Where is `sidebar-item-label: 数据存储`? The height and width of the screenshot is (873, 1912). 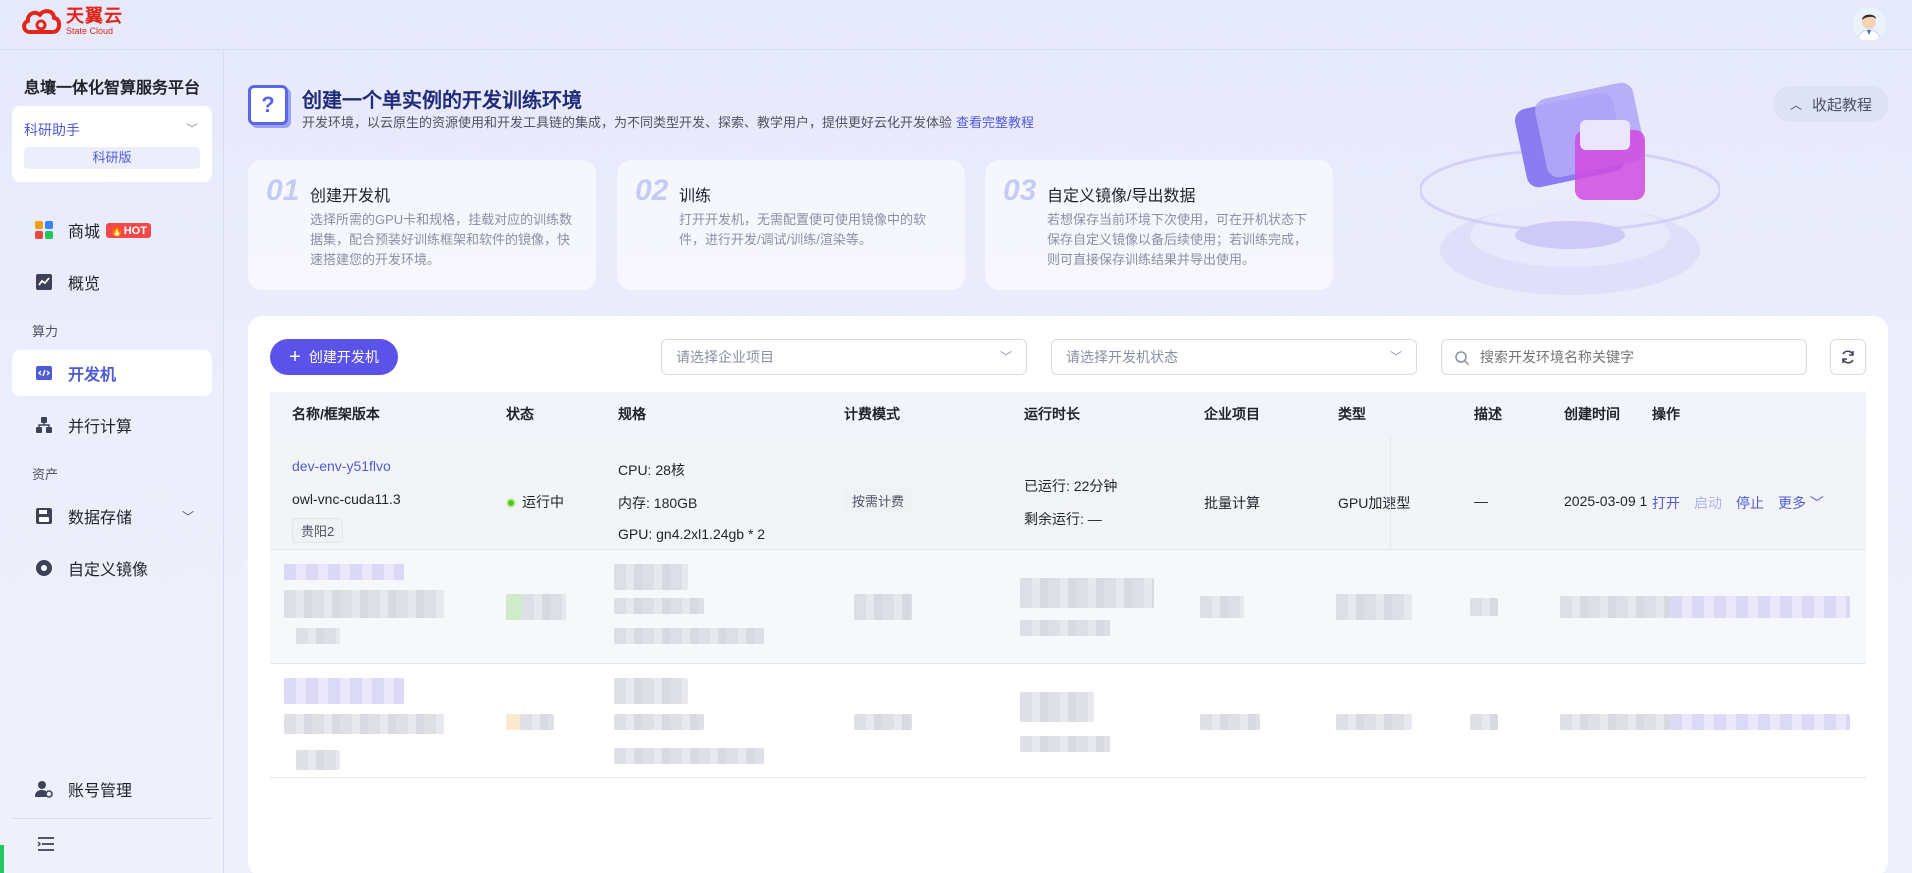
sidebar-item-label: 数据存储 is located at coordinates (100, 518).